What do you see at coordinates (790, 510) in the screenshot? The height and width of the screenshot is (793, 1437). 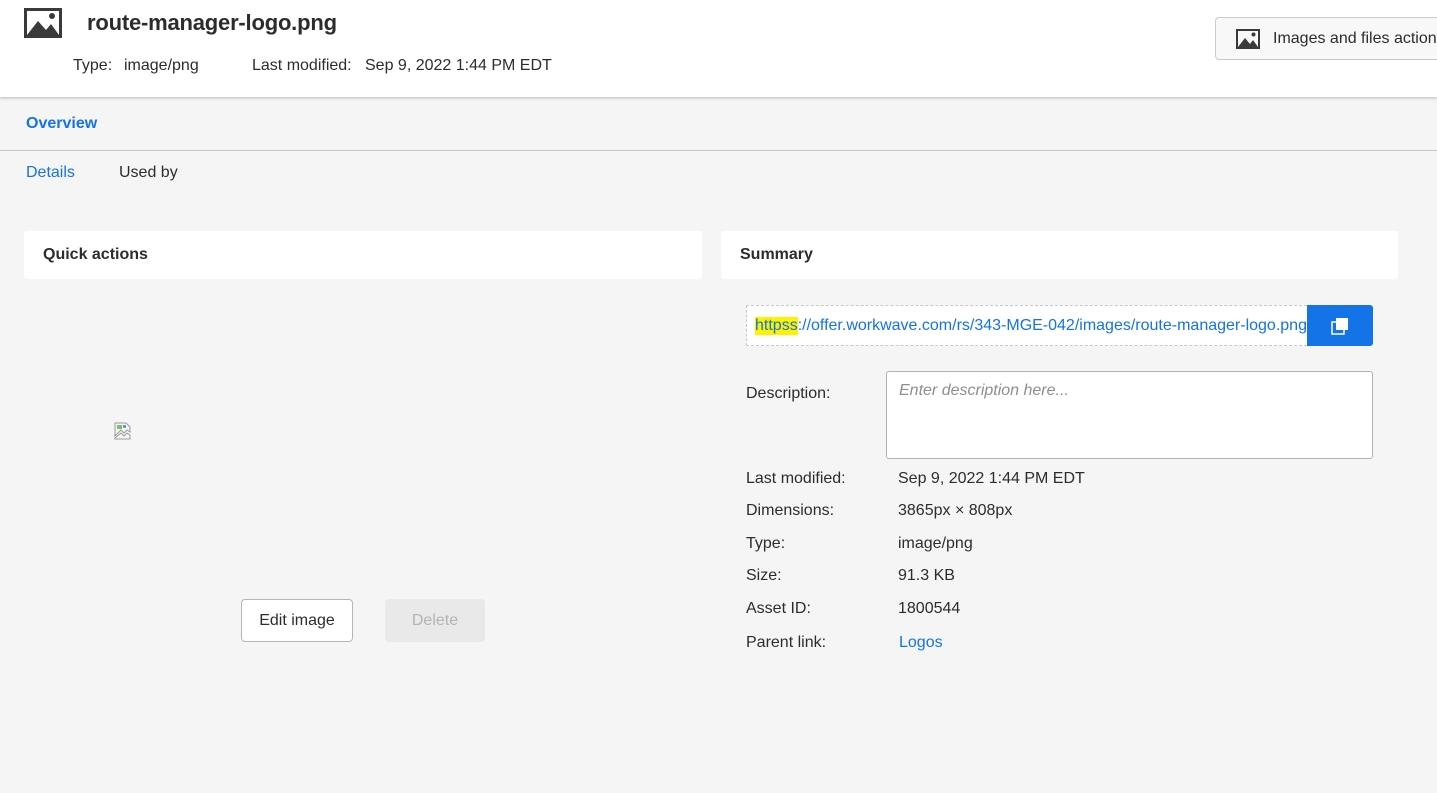 I see `dimensions-label: Dimensions:` at bounding box center [790, 510].